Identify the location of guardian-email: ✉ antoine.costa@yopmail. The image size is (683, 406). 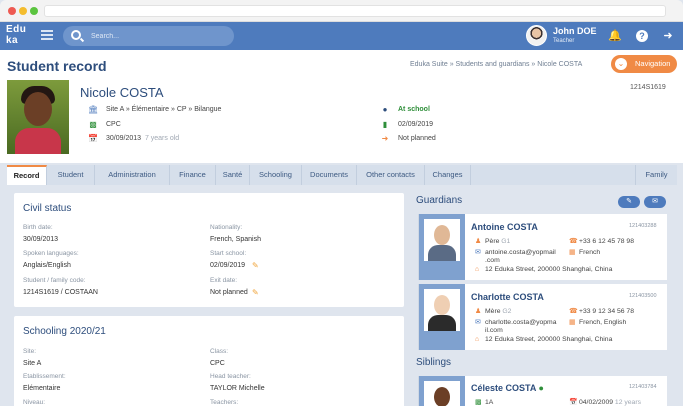
(515, 252).